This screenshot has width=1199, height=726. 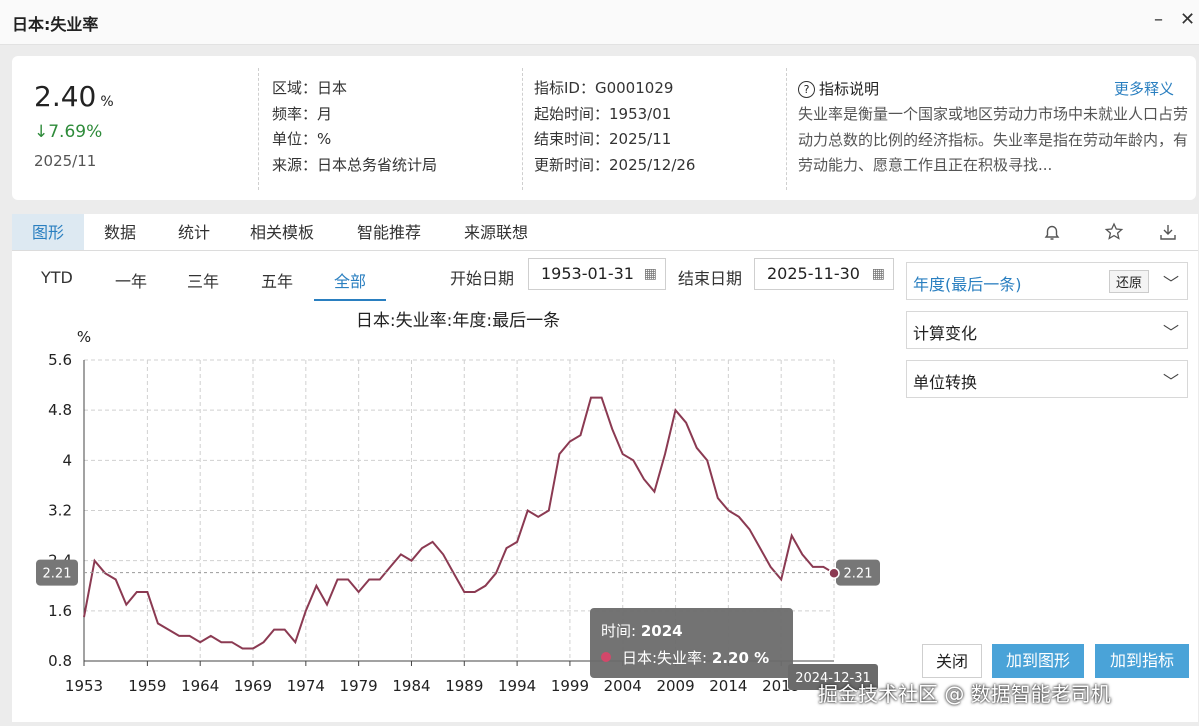 I want to click on start-time: 起始时间：1953/01, so click(x=603, y=113).